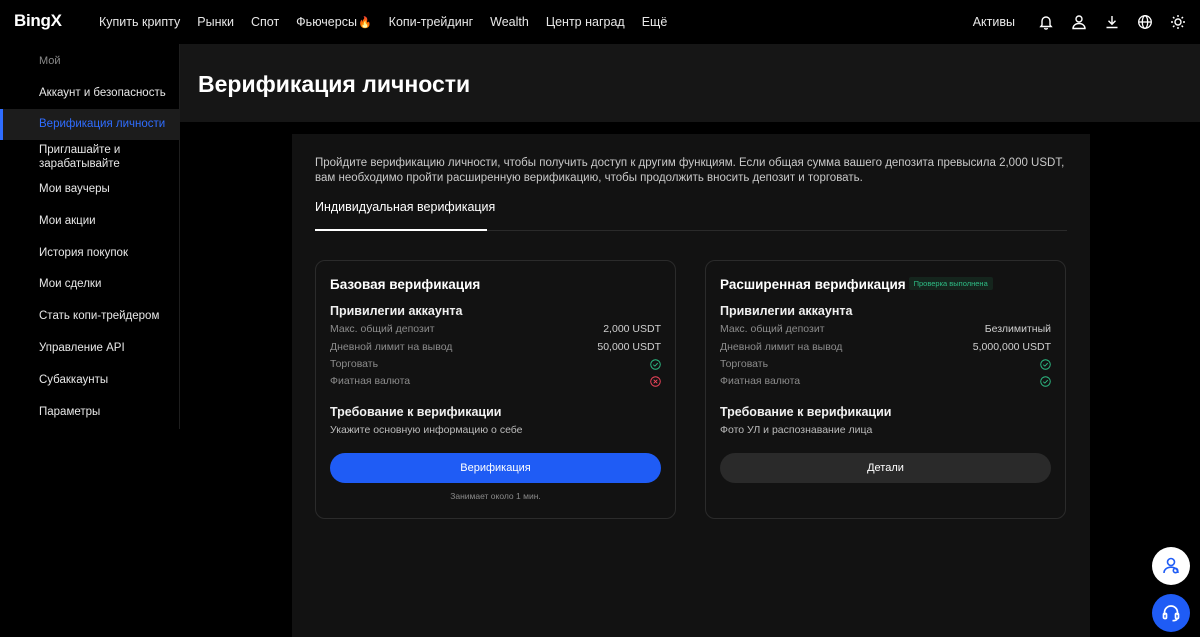 This screenshot has width=1200, height=637. What do you see at coordinates (90, 284) in the screenshot?
I see `sidebar-item-my-trades: Мои сделки` at bounding box center [90, 284].